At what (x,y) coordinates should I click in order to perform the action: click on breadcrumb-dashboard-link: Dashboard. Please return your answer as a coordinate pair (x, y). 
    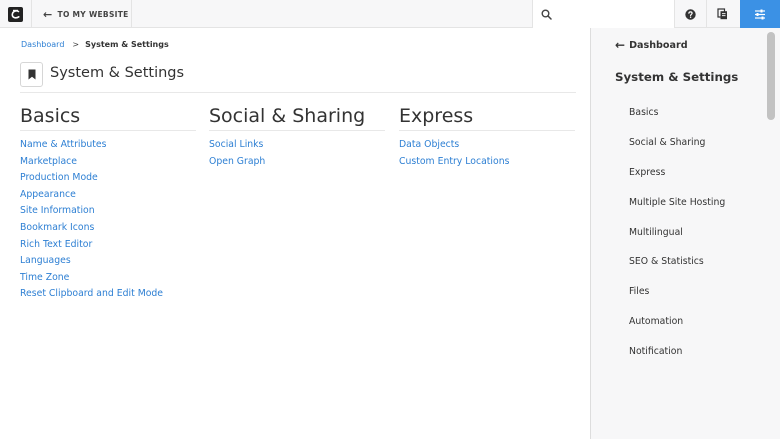
    Looking at the image, I should click on (42, 44).